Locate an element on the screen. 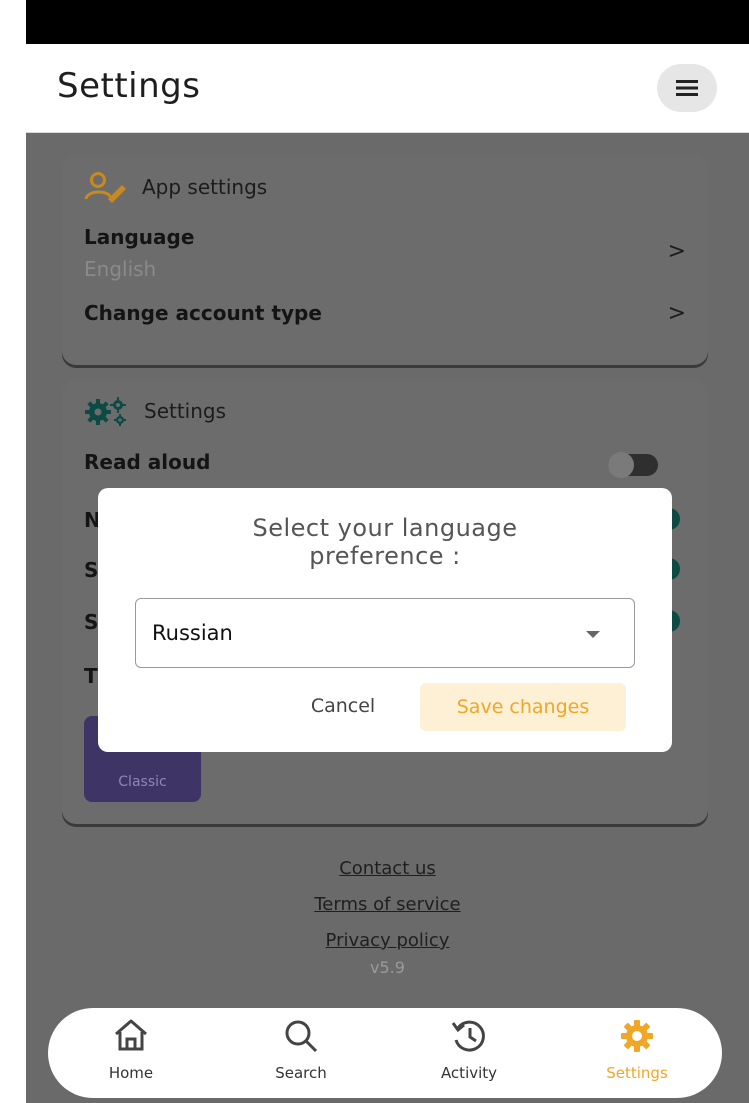 This screenshot has width=749, height=1103. dialog-title: Select your language preference : is located at coordinates (385, 542).